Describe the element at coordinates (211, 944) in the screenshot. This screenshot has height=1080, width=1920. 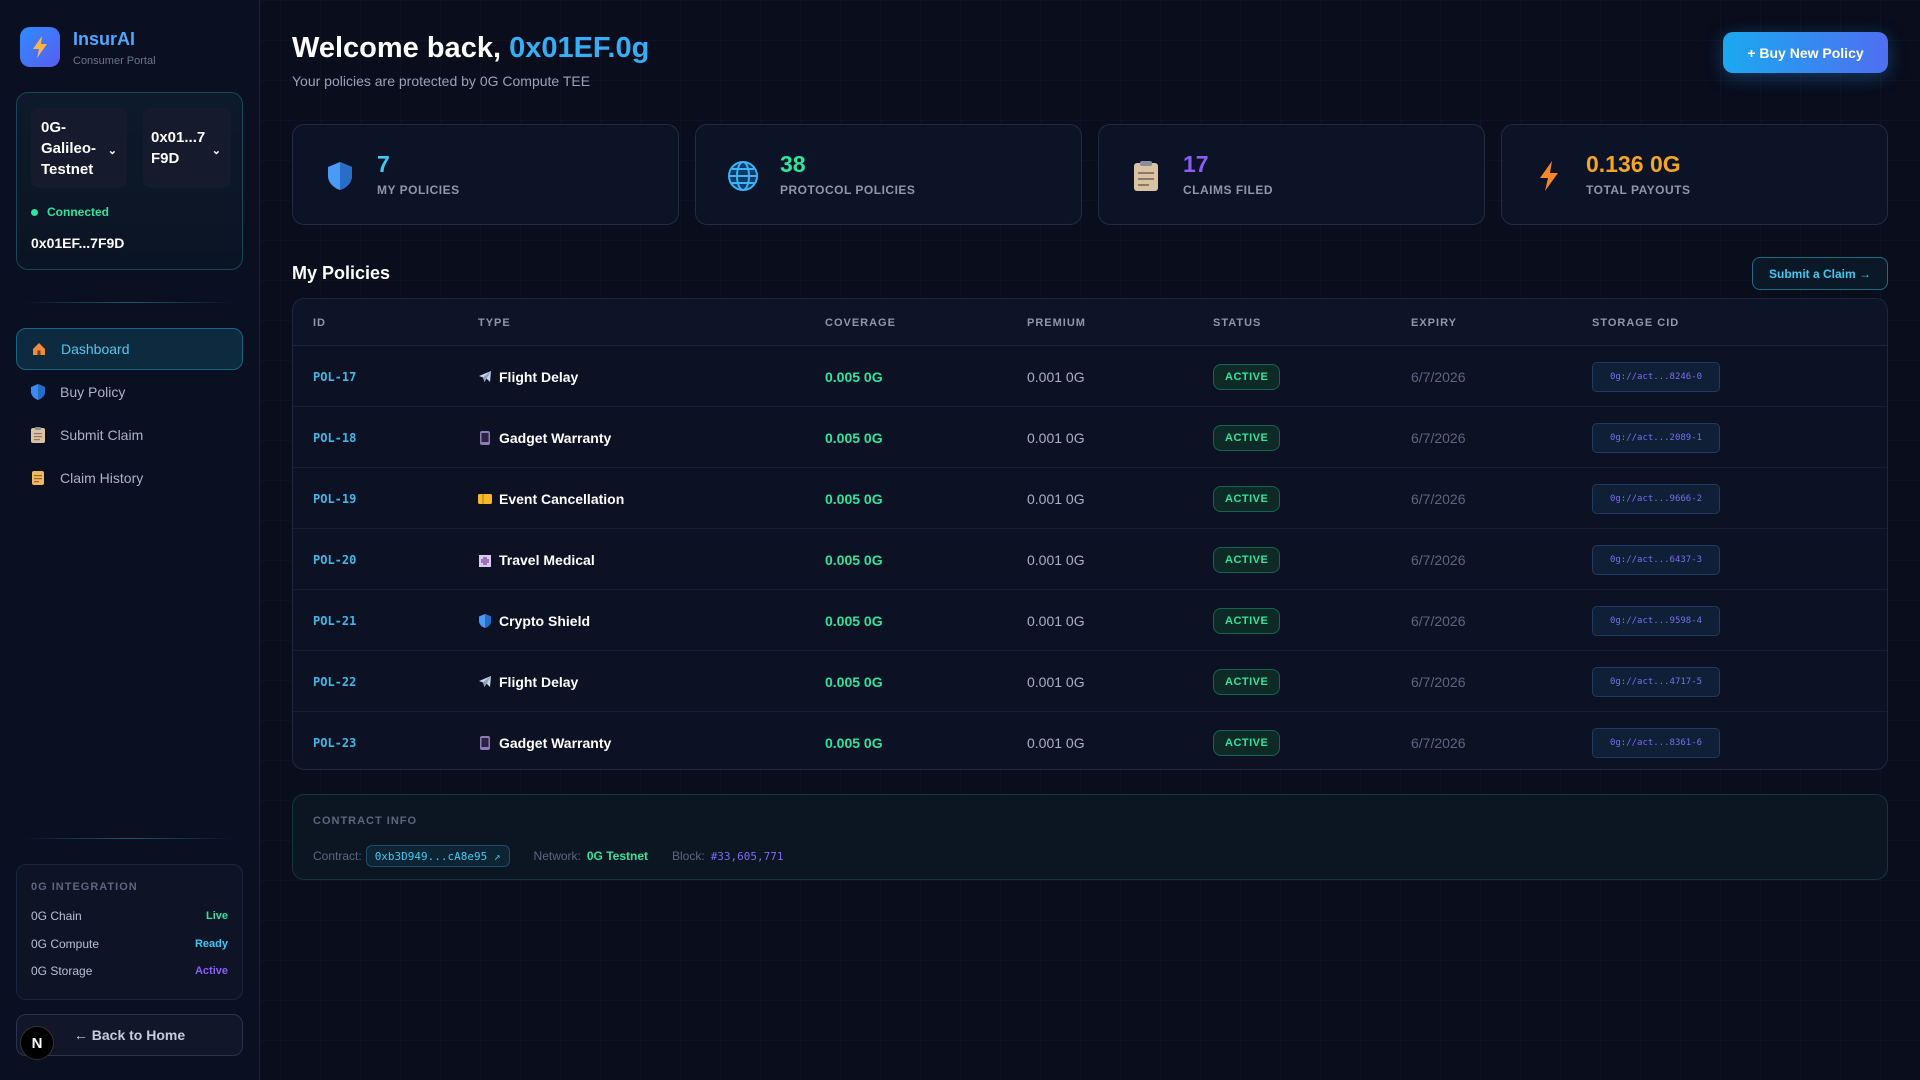
I see `integration-status: Ready` at that location.